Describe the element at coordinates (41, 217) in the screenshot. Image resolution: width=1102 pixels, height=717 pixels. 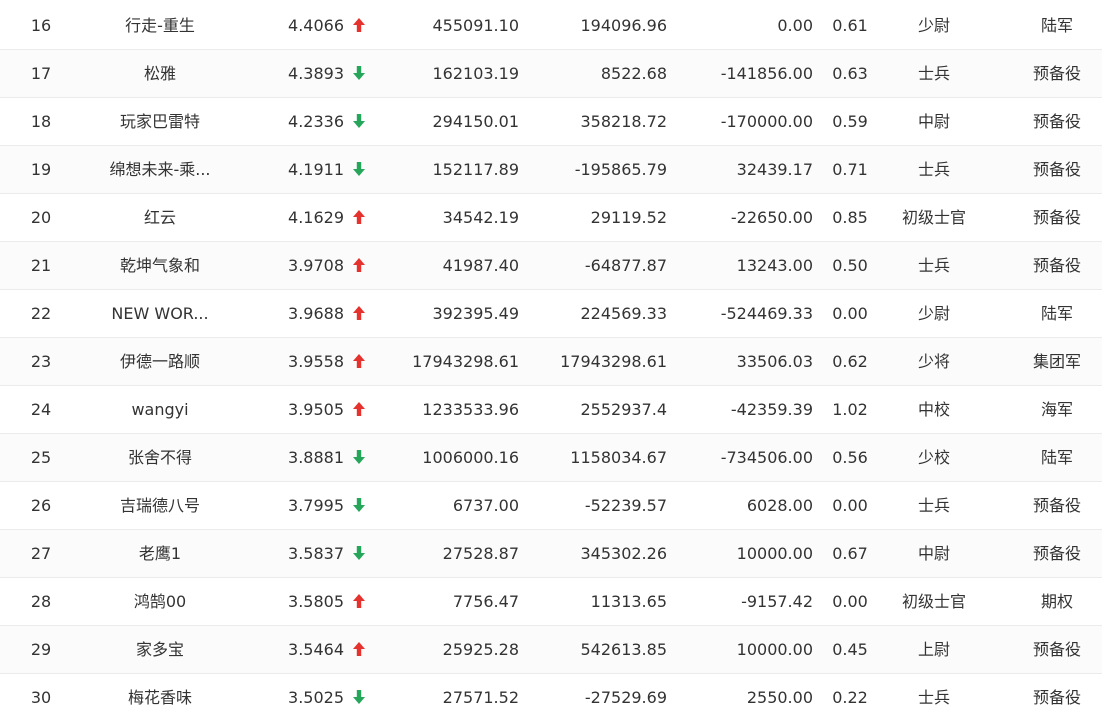
I see `rank-cell: 20` at that location.